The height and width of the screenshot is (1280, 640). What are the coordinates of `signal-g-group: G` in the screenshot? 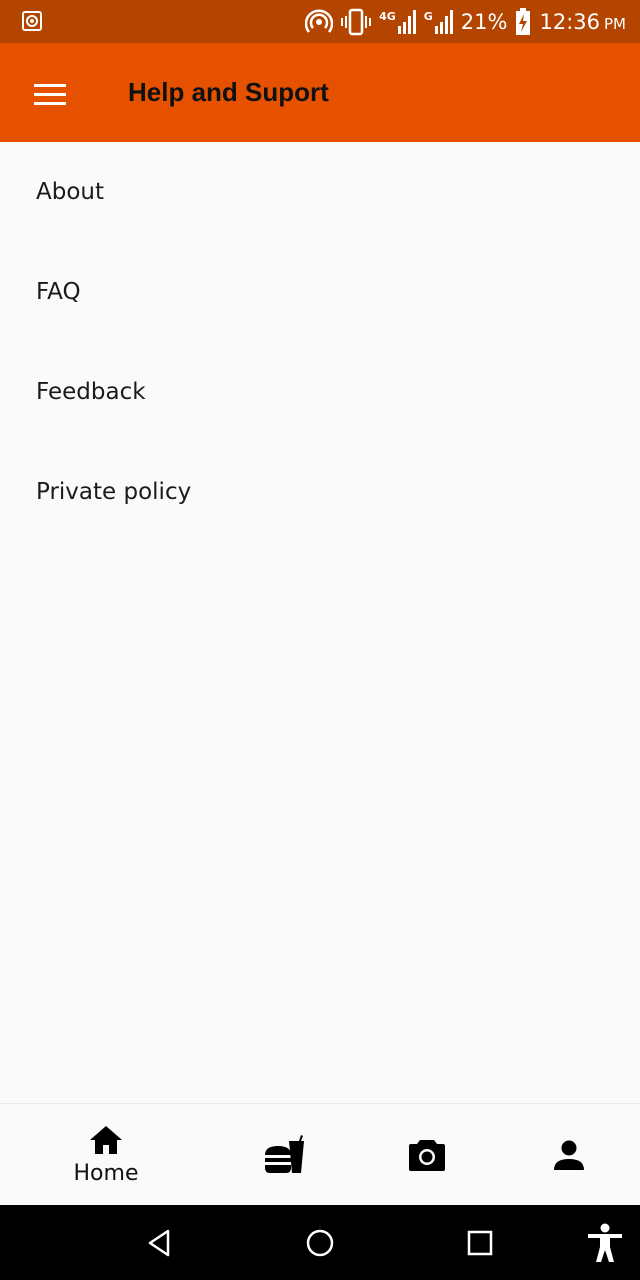 It's located at (438, 22).